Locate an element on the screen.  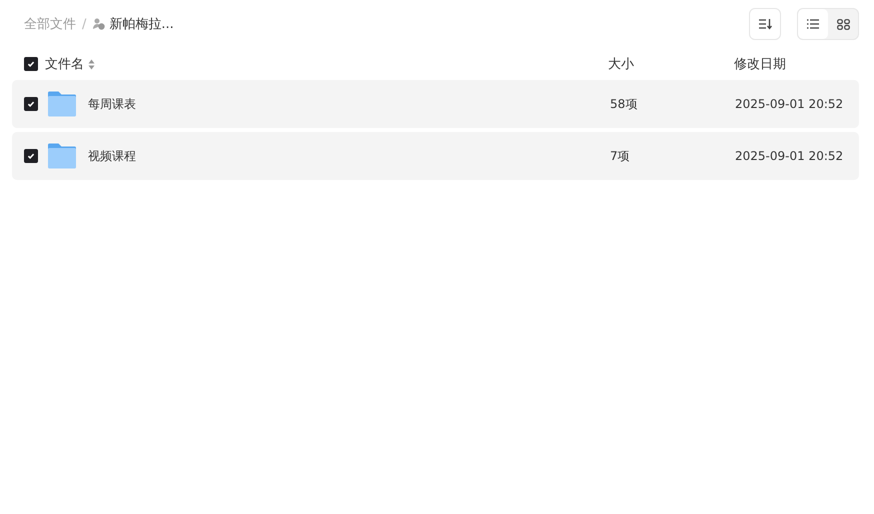
column-header: 大小 is located at coordinates (671, 64).